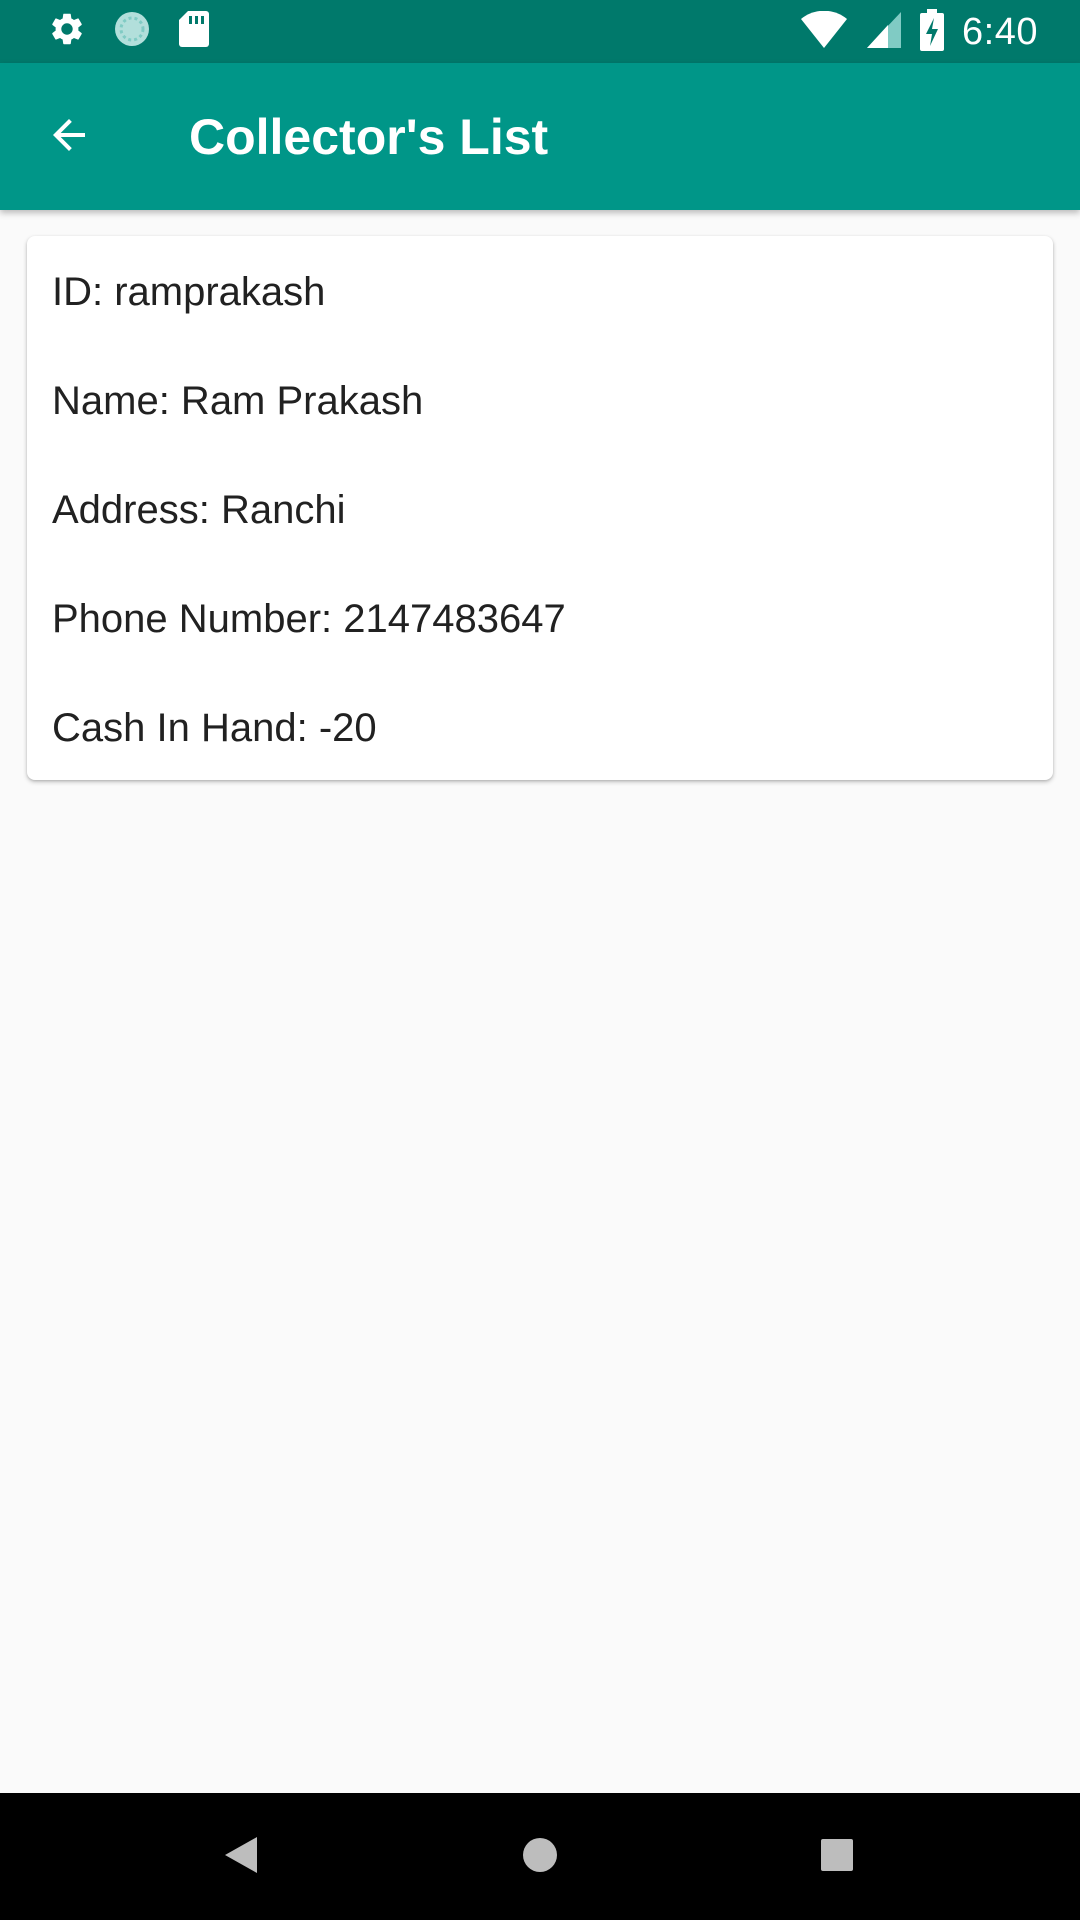 This screenshot has height=1920, width=1080. I want to click on nav-home-button, so click(540, 1857).